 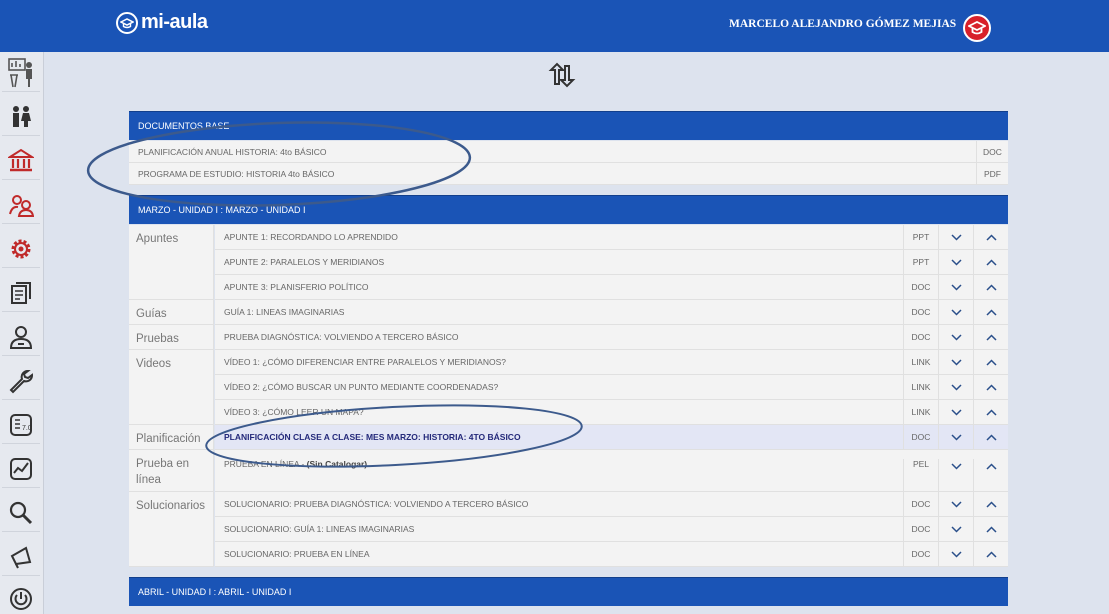 What do you see at coordinates (21, 73) in the screenshot?
I see `teacher-icon` at bounding box center [21, 73].